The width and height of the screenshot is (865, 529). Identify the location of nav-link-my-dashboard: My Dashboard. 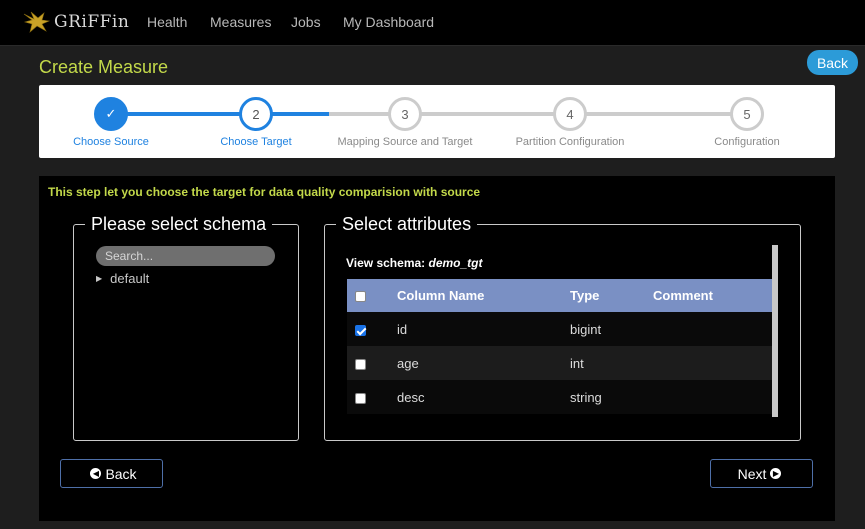
(388, 22).